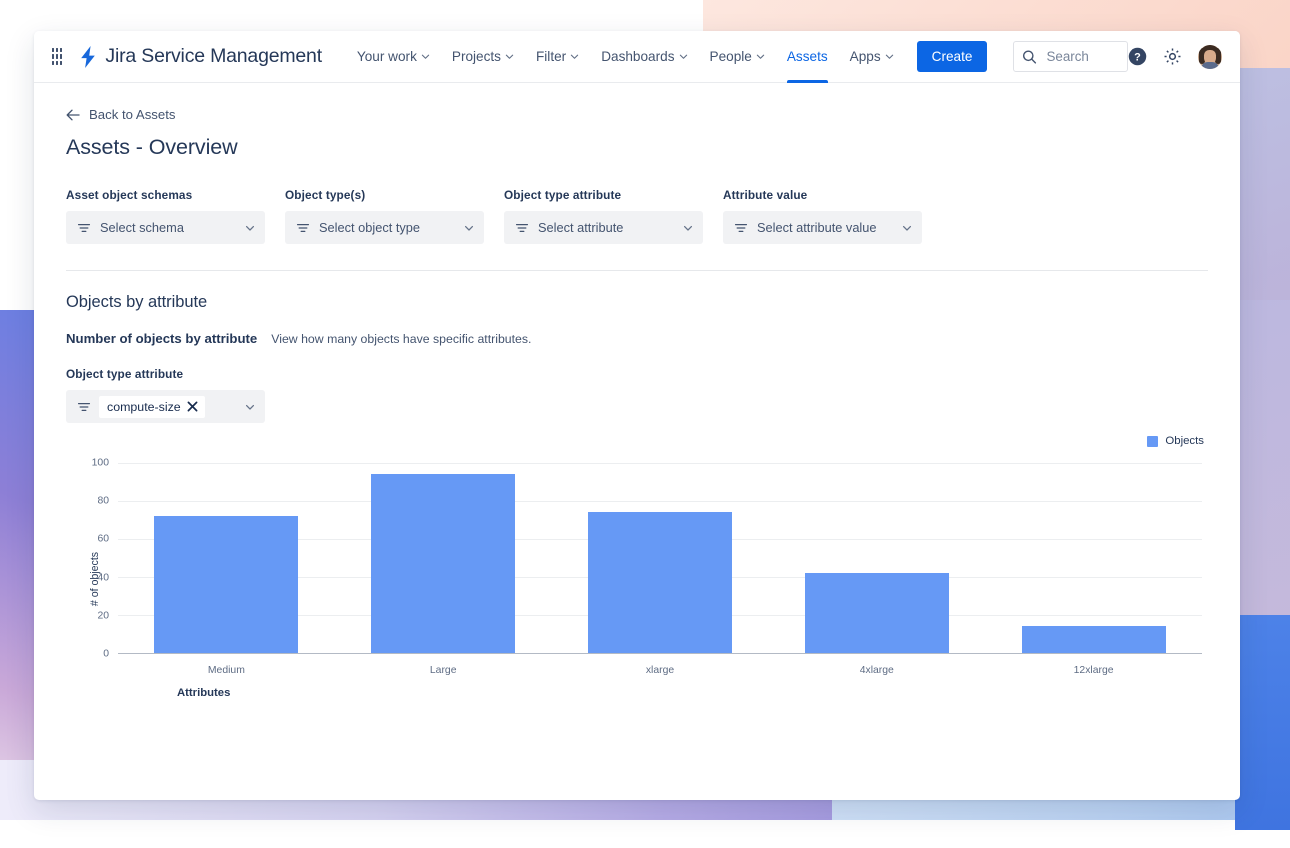 Image resolution: width=1290 pixels, height=848 pixels. Describe the element at coordinates (125, 374) in the screenshot. I see `attribute-picker-label: Object type attribute` at that location.